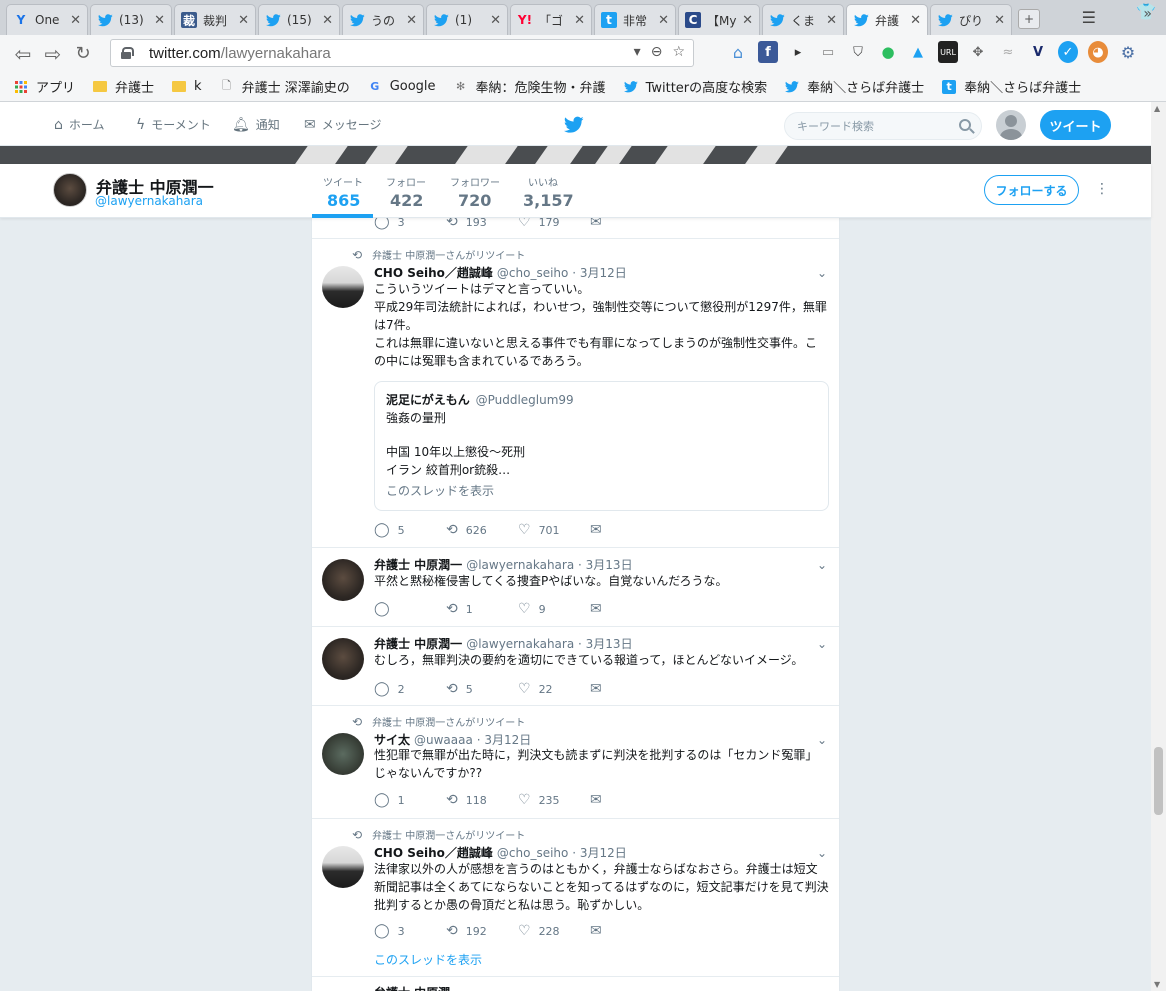 This screenshot has width=1166, height=991. What do you see at coordinates (888, 52) in the screenshot?
I see `evernote-icon: ●` at bounding box center [888, 52].